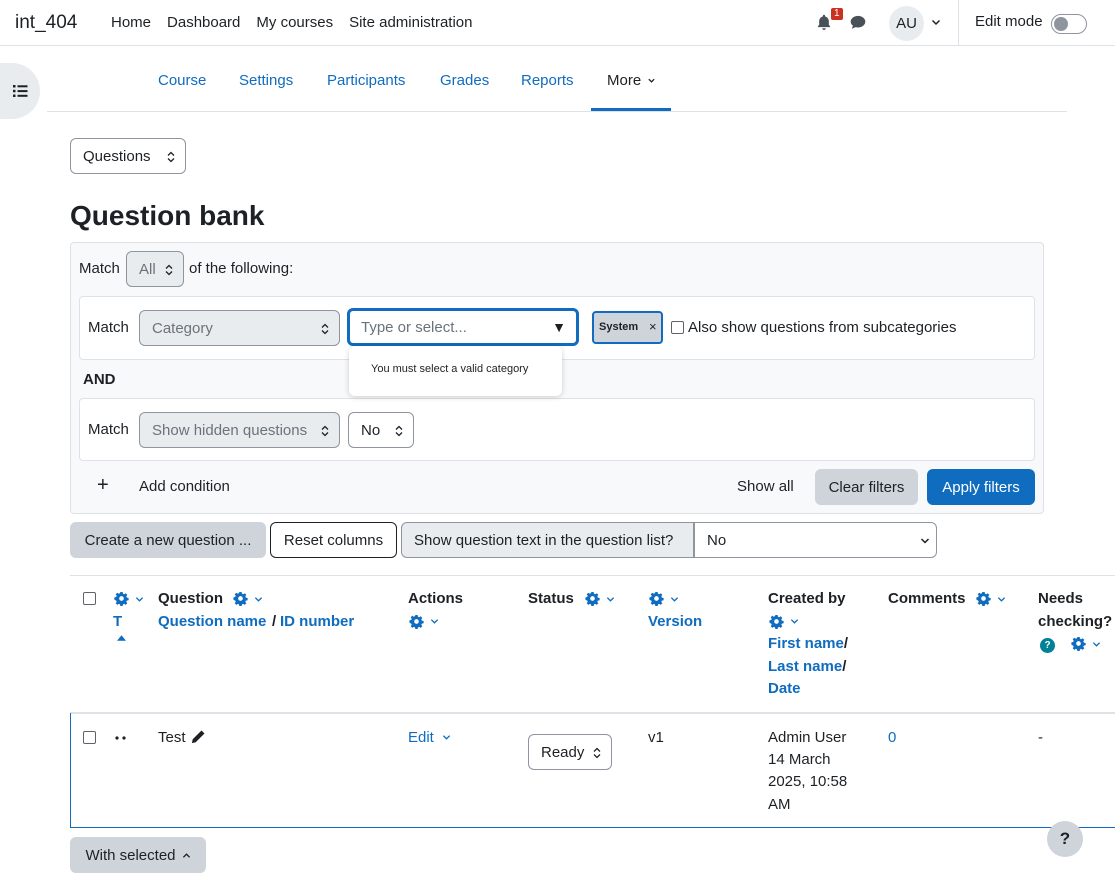 The height and width of the screenshot is (873, 1115). Describe the element at coordinates (366, 80) in the screenshot. I see `tab-participants: Participants` at that location.